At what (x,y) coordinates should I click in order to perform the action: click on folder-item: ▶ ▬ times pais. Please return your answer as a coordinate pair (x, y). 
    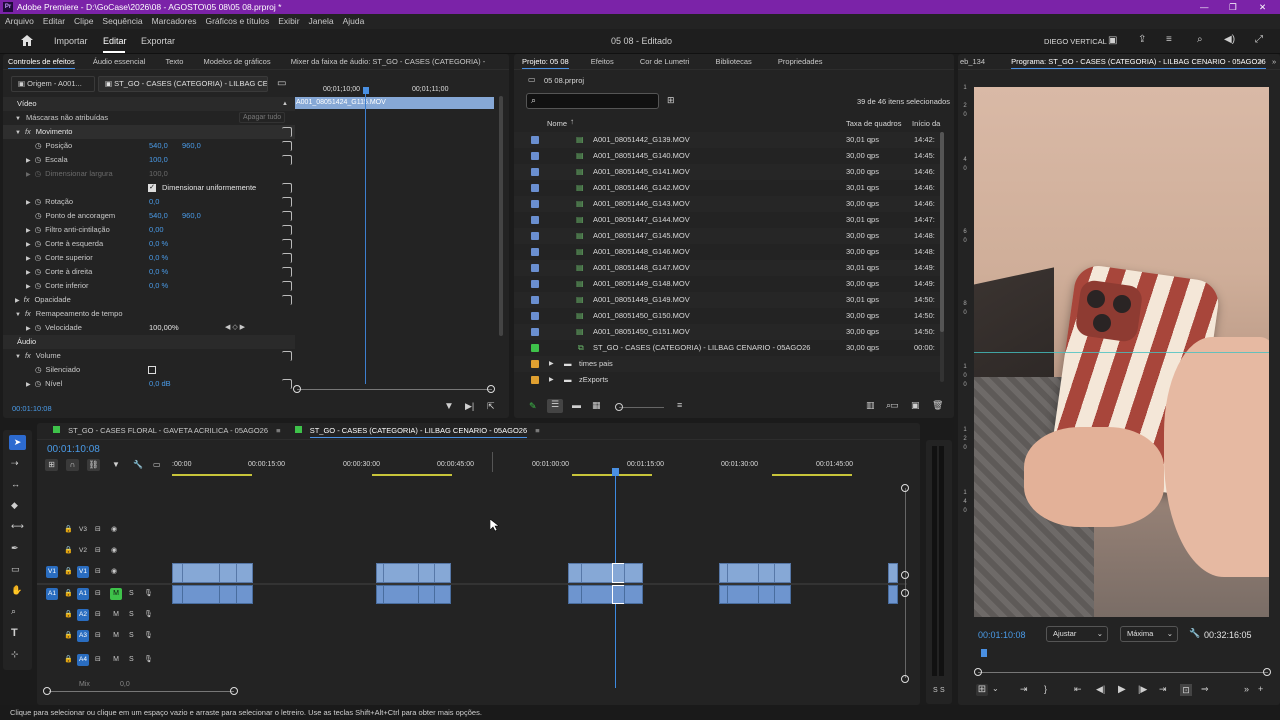
    Looking at the image, I should click on (727, 364).